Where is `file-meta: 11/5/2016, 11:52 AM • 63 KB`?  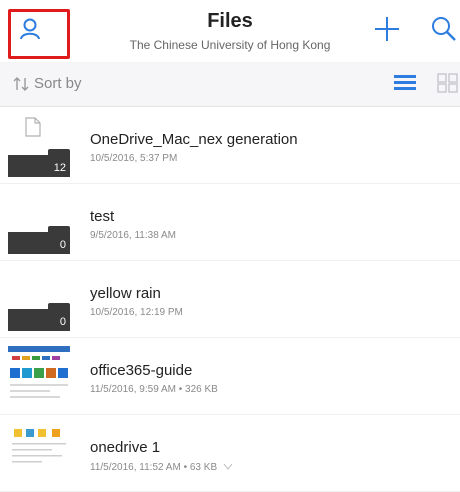 file-meta: 11/5/2016, 11:52 AM • 63 KB is located at coordinates (161, 467).